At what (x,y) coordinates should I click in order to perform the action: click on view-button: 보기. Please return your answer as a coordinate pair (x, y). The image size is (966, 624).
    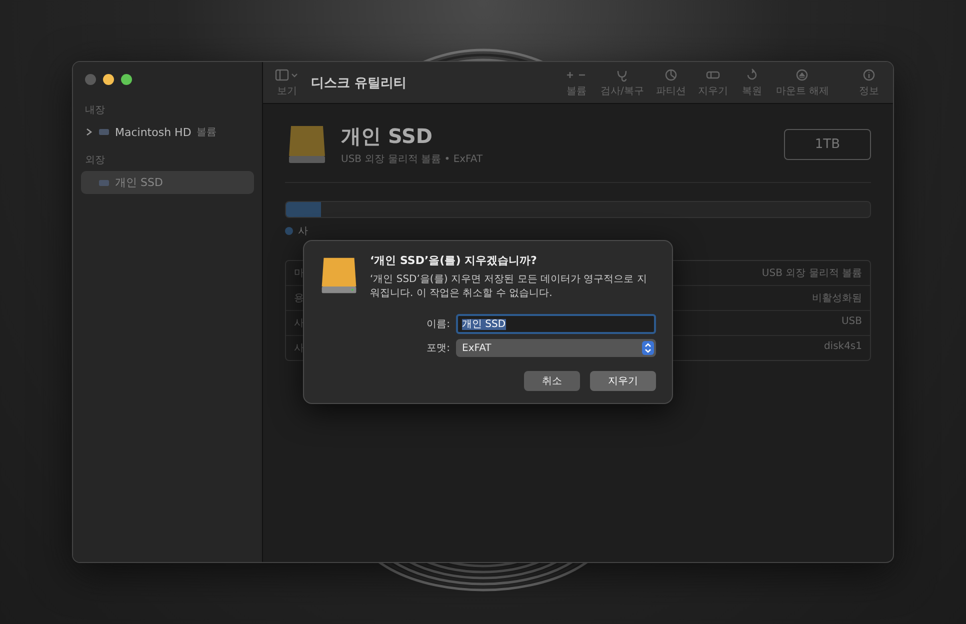
    Looking at the image, I should click on (287, 83).